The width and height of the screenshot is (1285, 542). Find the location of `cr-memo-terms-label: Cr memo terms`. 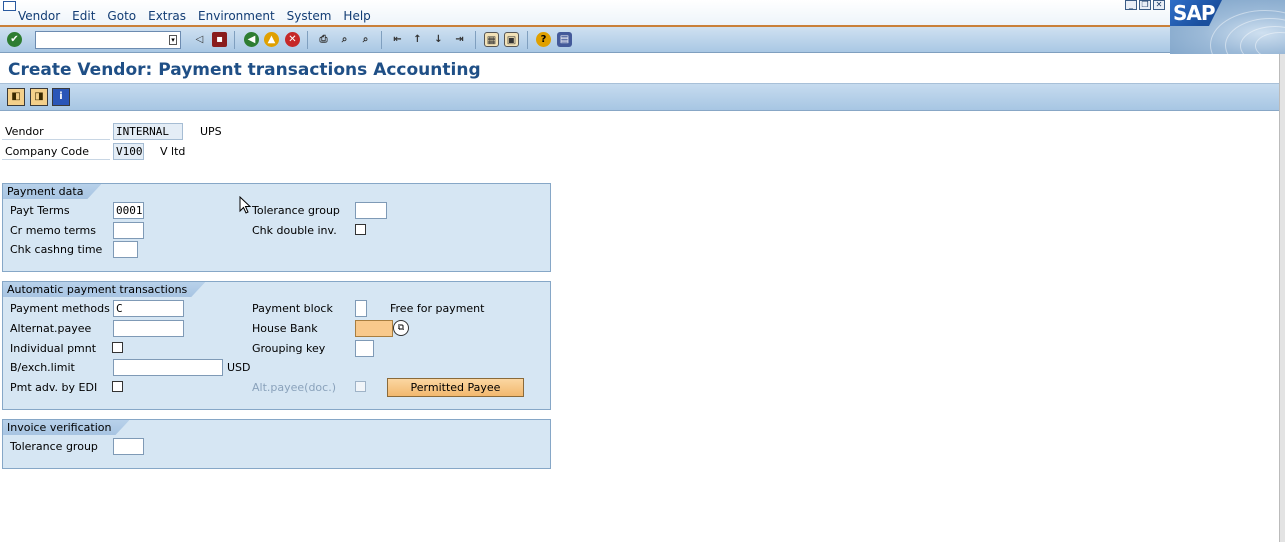

cr-memo-terms-label: Cr memo terms is located at coordinates (53, 230).